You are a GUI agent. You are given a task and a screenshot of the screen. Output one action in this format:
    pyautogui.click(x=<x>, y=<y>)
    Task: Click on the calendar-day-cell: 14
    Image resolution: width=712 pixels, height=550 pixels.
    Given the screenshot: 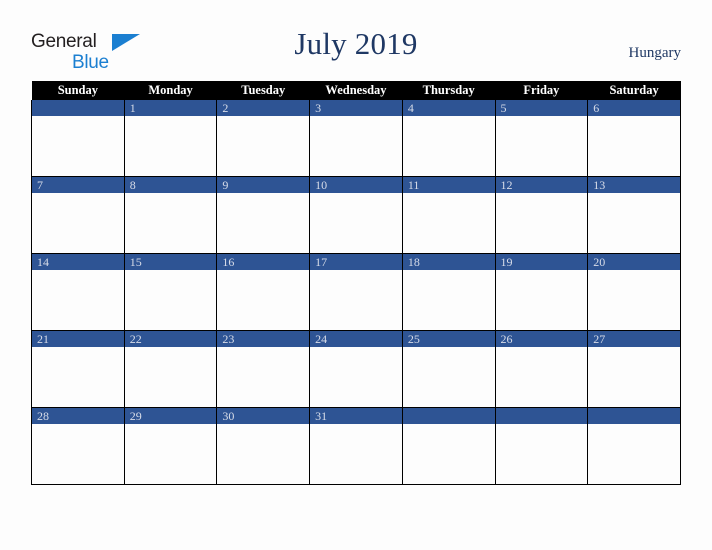 What is the action you would take?
    pyautogui.click(x=78, y=292)
    